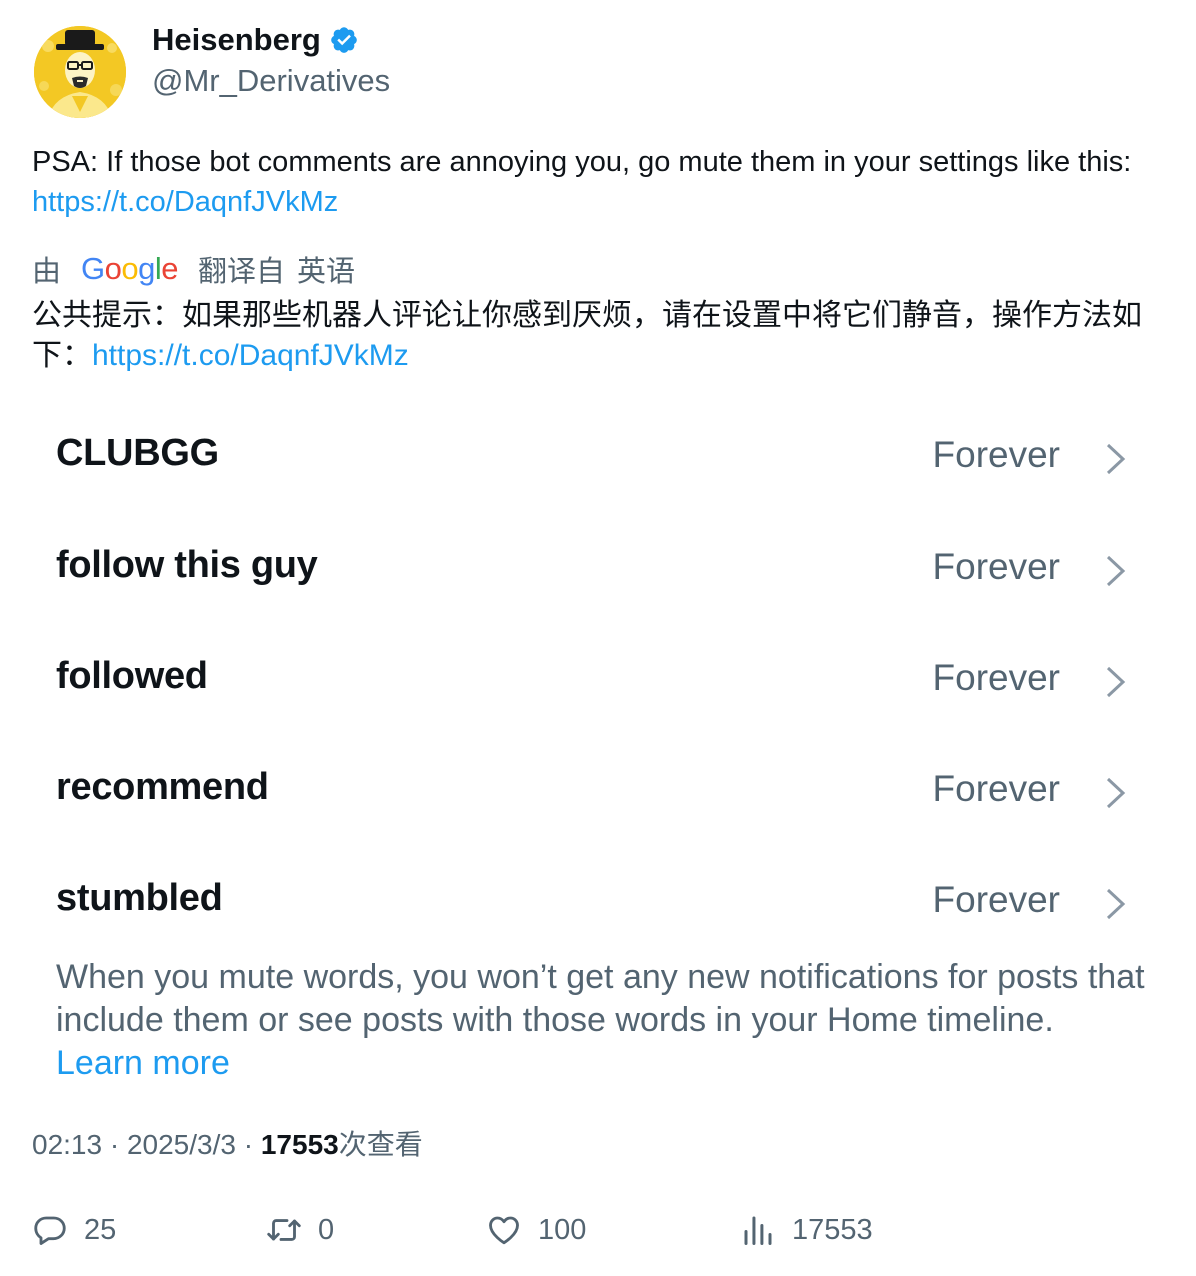 This screenshot has width=1196, height=1276. I want to click on views-count: 17553, so click(299, 1144).